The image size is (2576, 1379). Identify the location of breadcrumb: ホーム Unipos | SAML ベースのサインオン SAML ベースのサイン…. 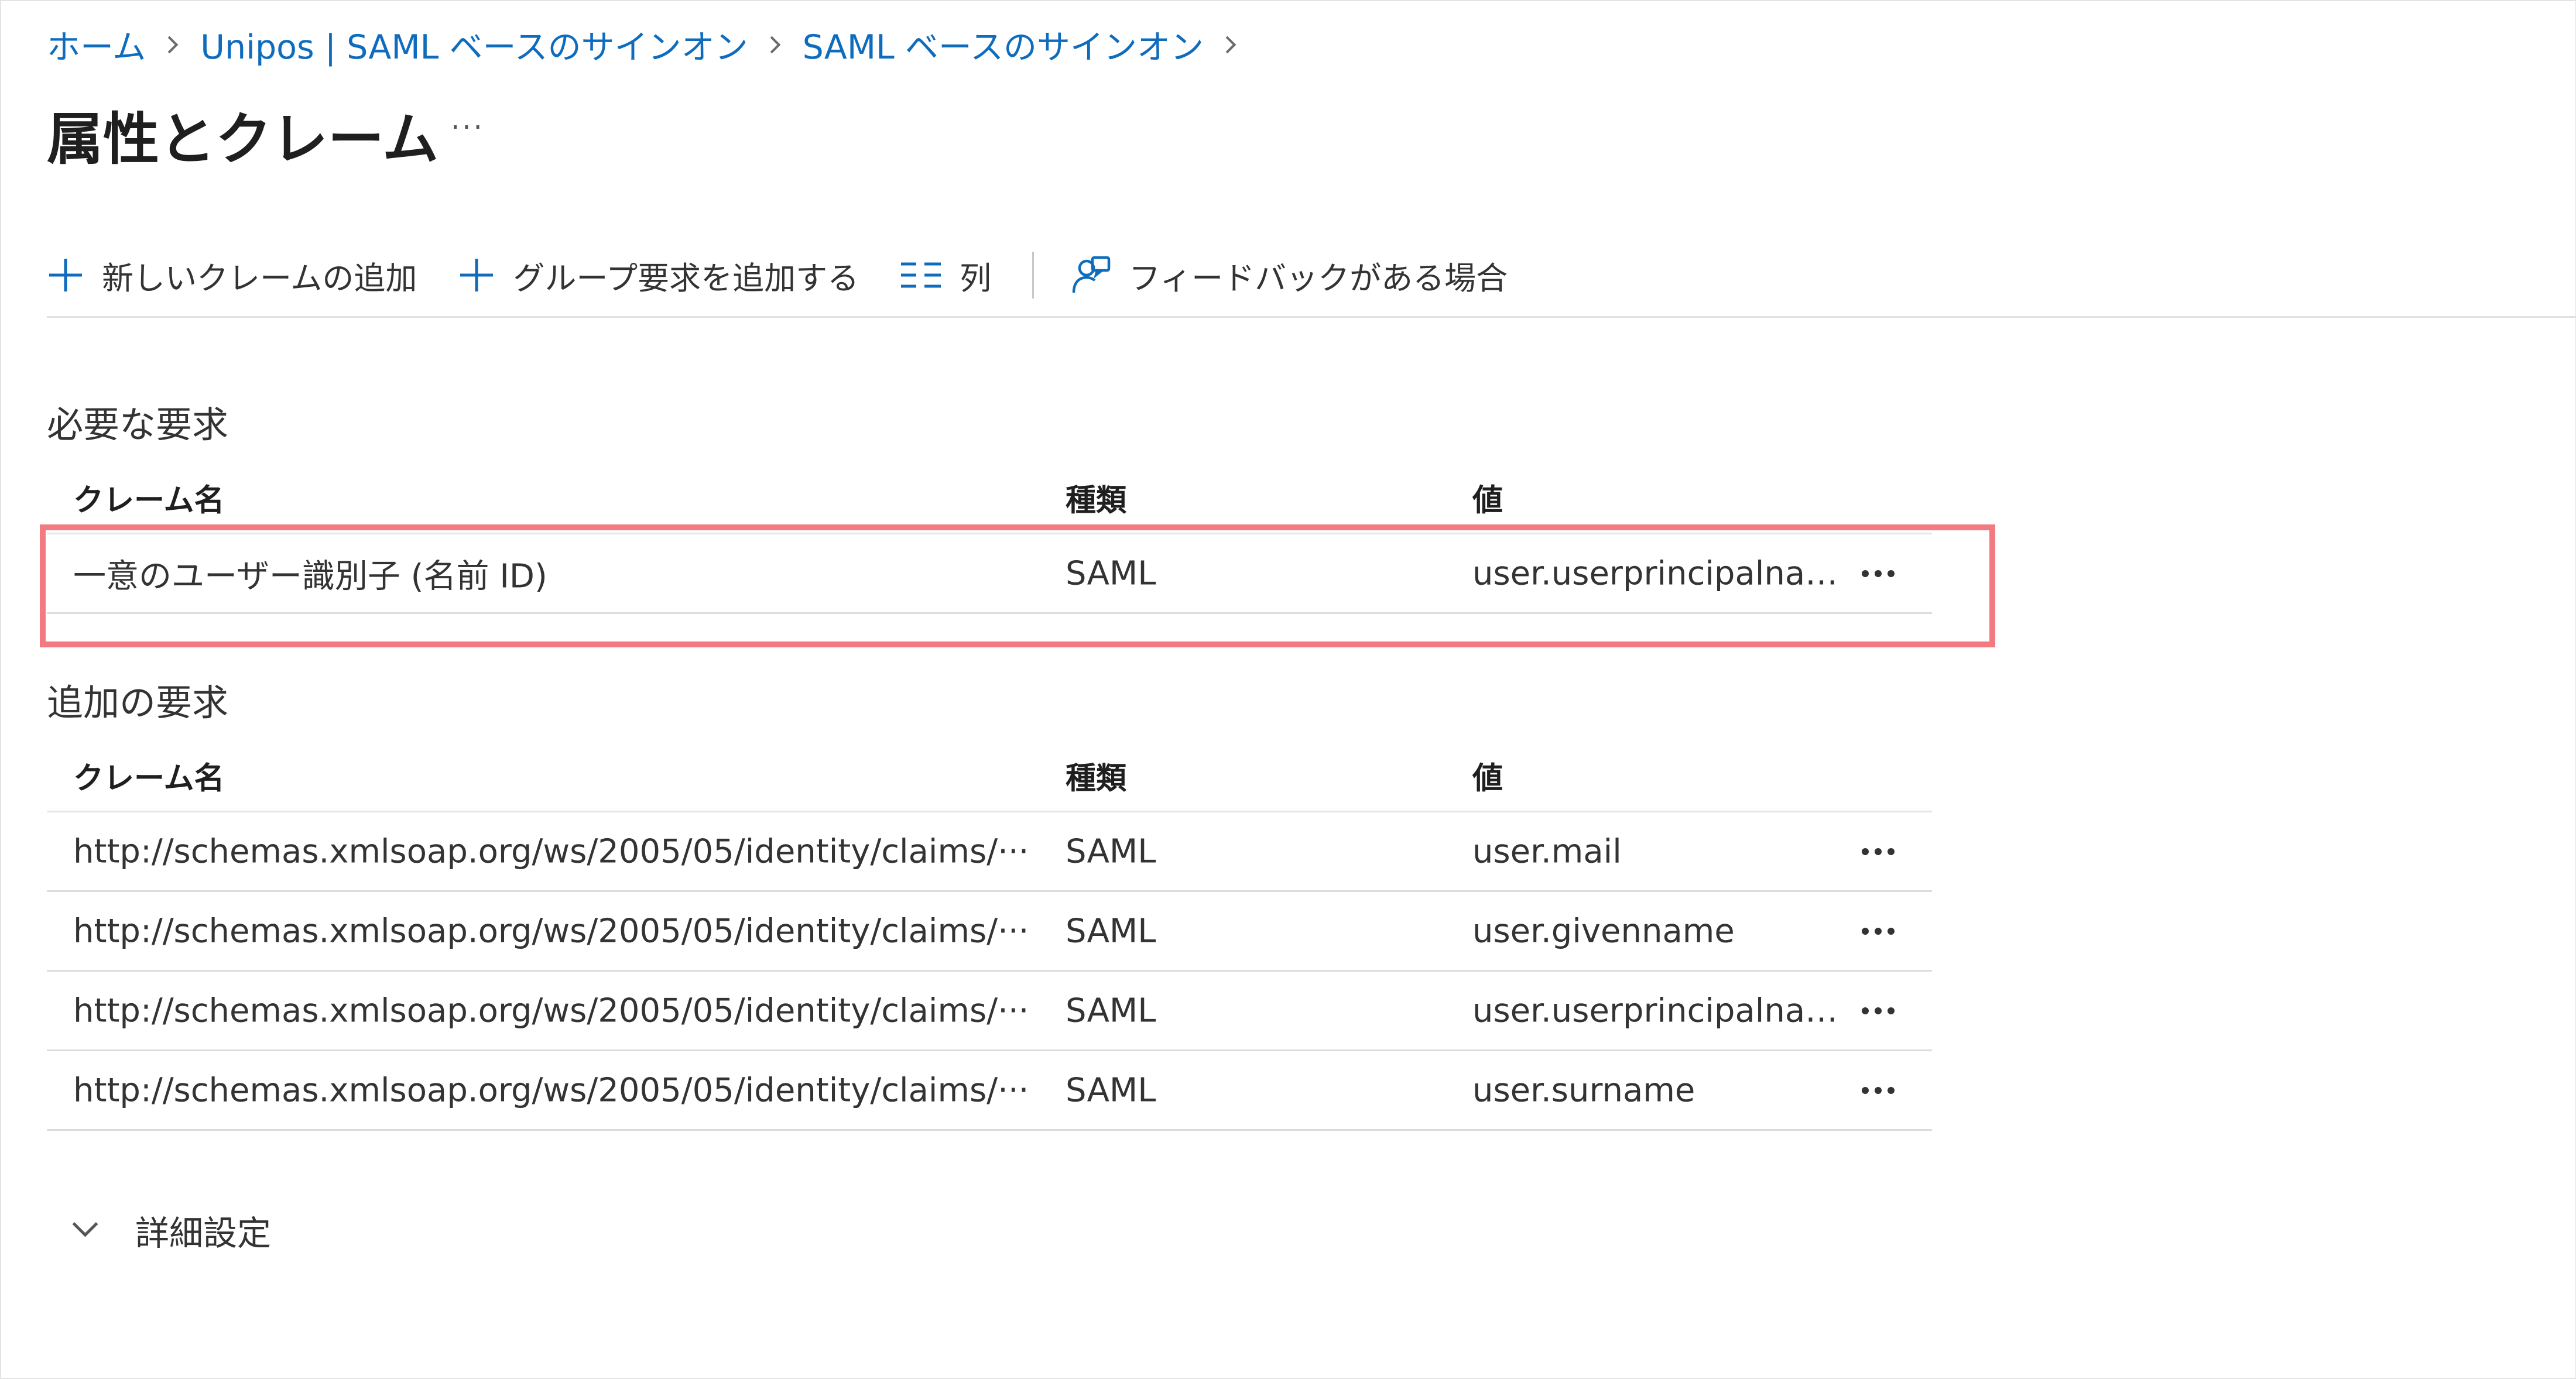
(652, 44).